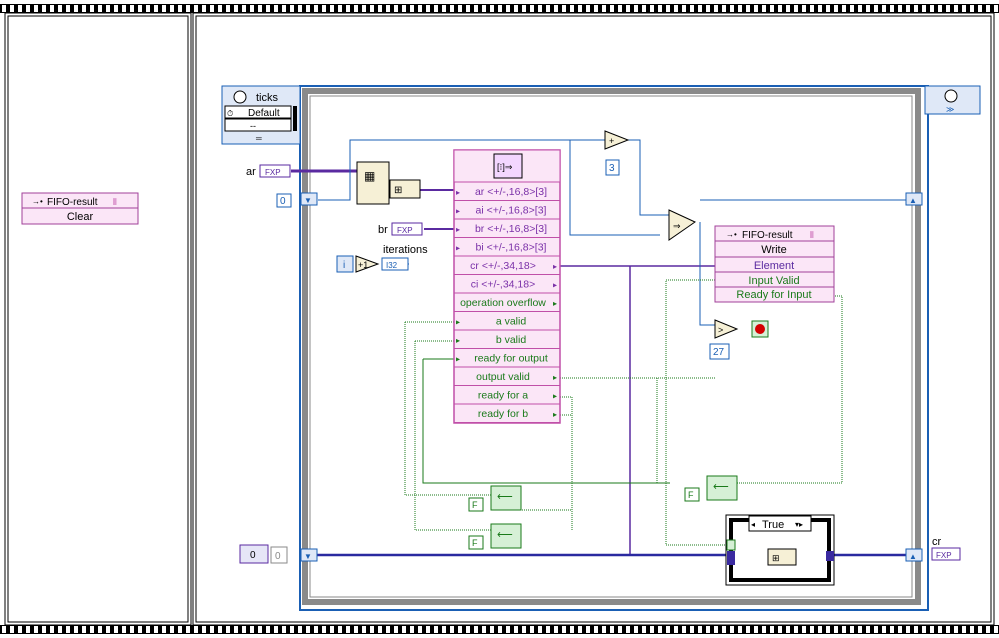 Image resolution: width=999 pixels, height=638 pixels. Describe the element at coordinates (511, 340) in the screenshot. I see `fft-port-label: b valid` at that location.